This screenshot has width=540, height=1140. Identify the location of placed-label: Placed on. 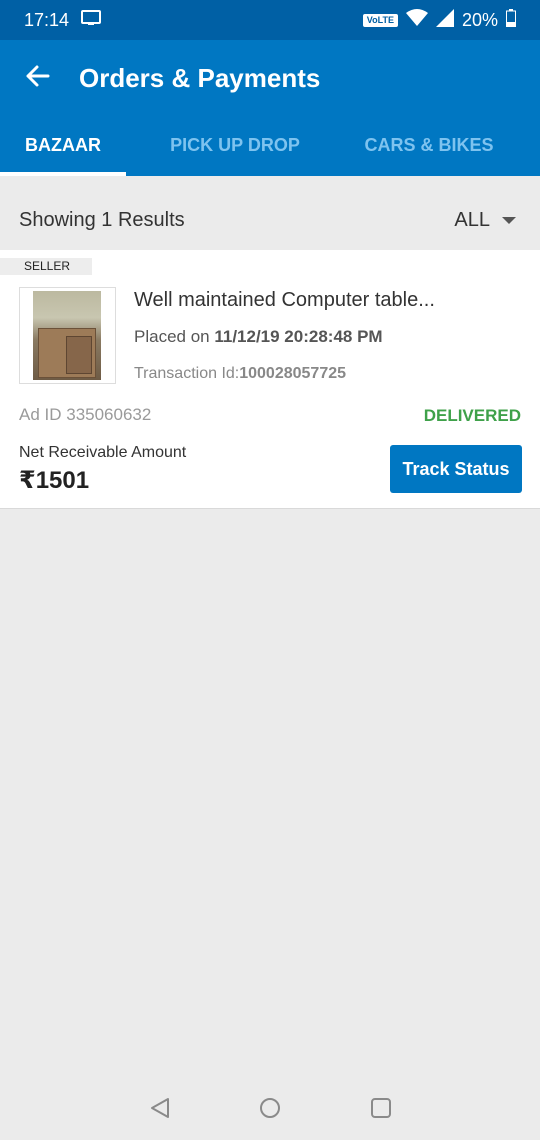
(174, 336).